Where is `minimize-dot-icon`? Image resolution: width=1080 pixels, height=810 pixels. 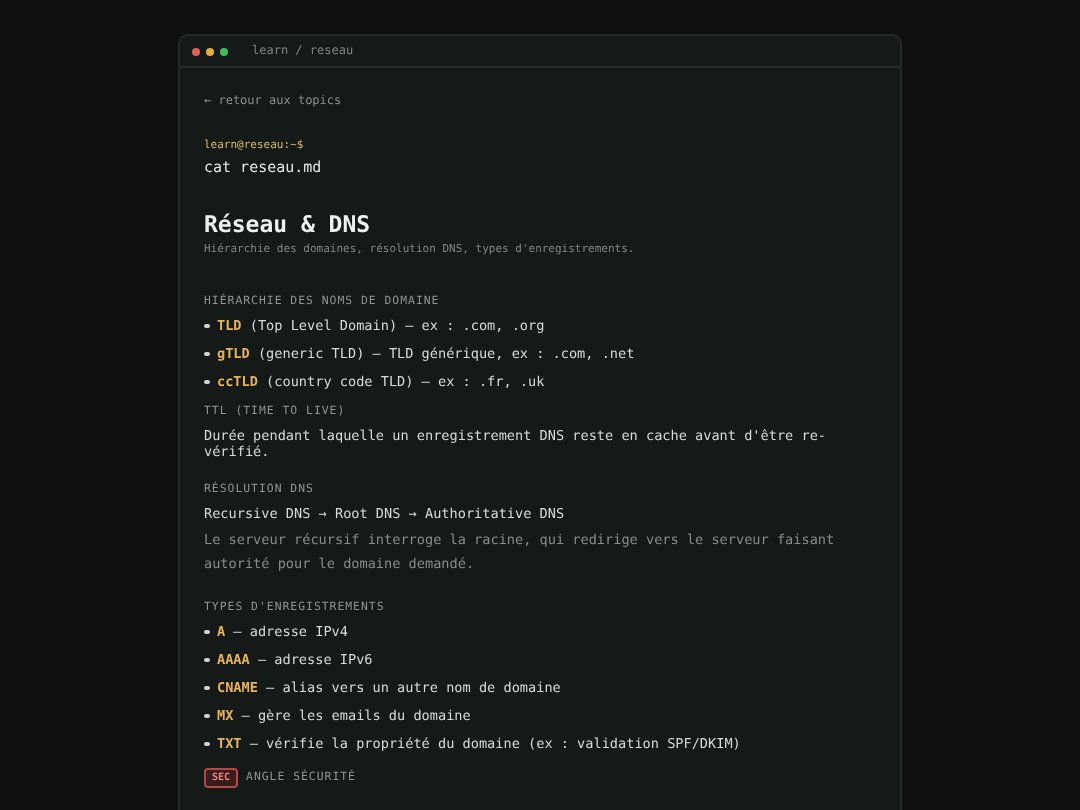
minimize-dot-icon is located at coordinates (210, 51).